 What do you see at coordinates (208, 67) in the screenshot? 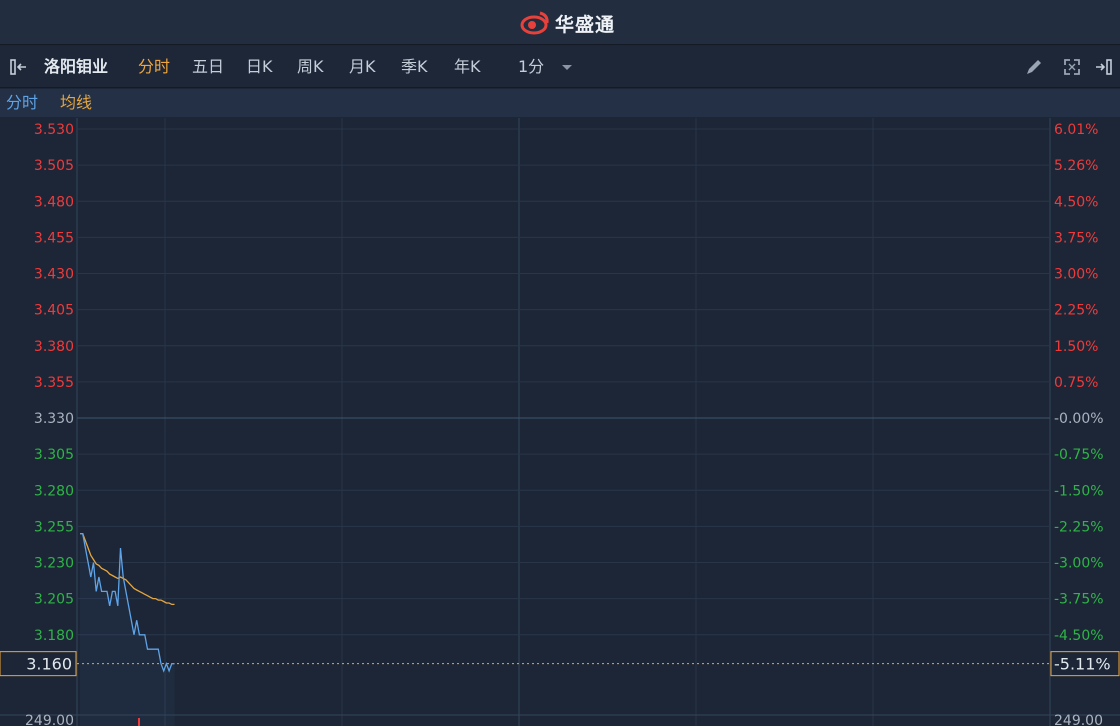
I see `tab-five-day: 五日` at bounding box center [208, 67].